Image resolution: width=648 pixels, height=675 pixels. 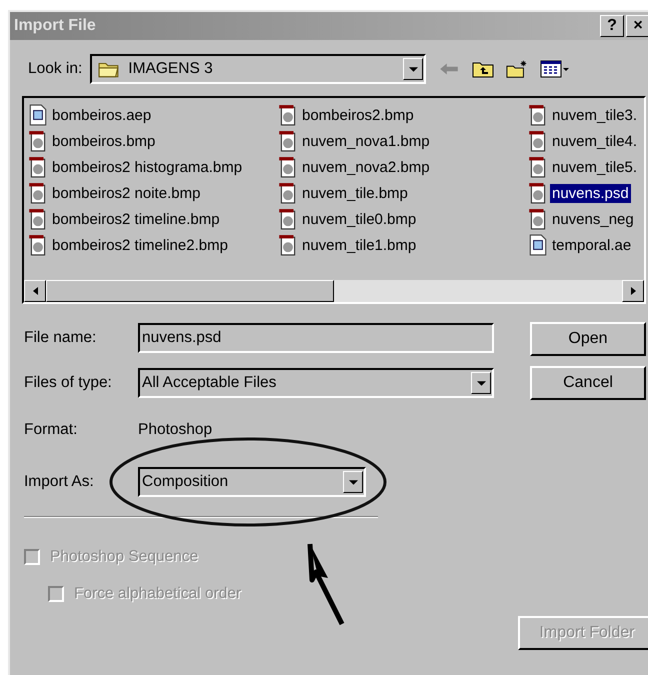 What do you see at coordinates (140, 245) in the screenshot?
I see `file-name: bombeiros2 timeline2.bmp` at bounding box center [140, 245].